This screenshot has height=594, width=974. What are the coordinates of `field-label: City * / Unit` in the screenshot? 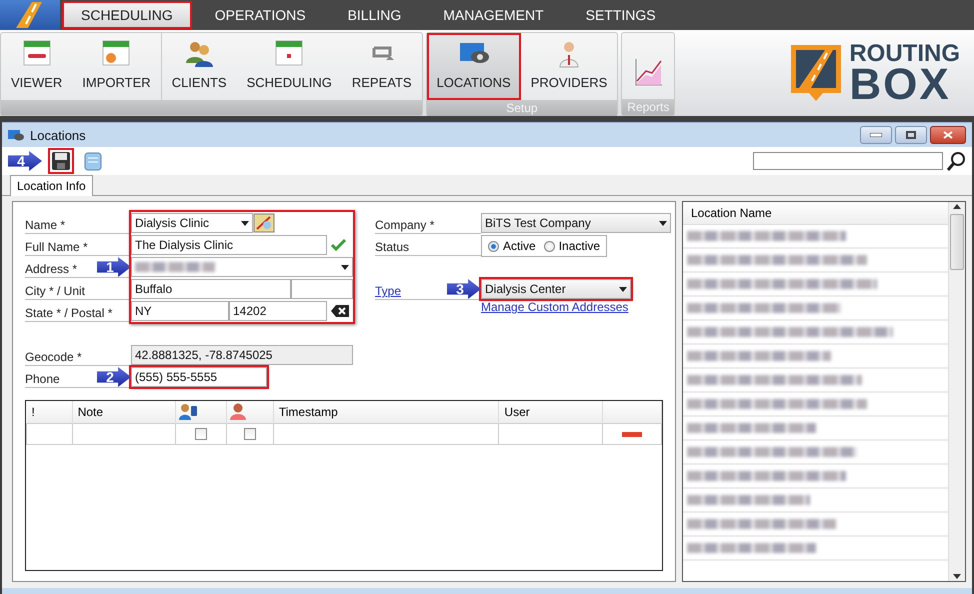 It's located at (55, 291).